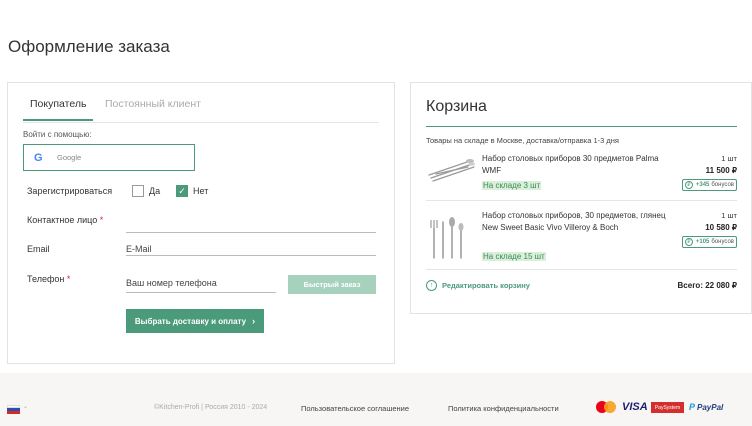 The width and height of the screenshot is (752, 426). Describe the element at coordinates (57, 134) in the screenshot. I see `login-with-label: Войти с помощью:` at that location.